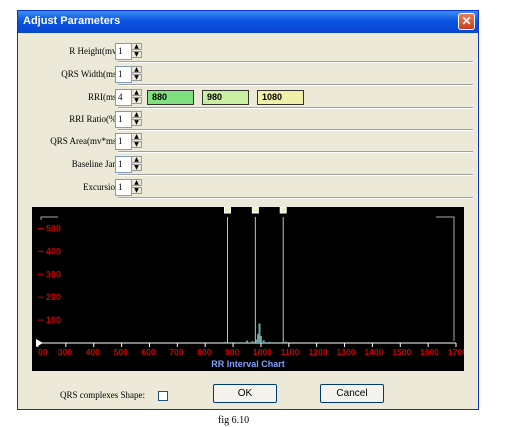 This screenshot has width=509, height=427. Describe the element at coordinates (248, 53) in the screenshot. I see `param-row: R Height(mv): 1 ▲ ▼` at that location.